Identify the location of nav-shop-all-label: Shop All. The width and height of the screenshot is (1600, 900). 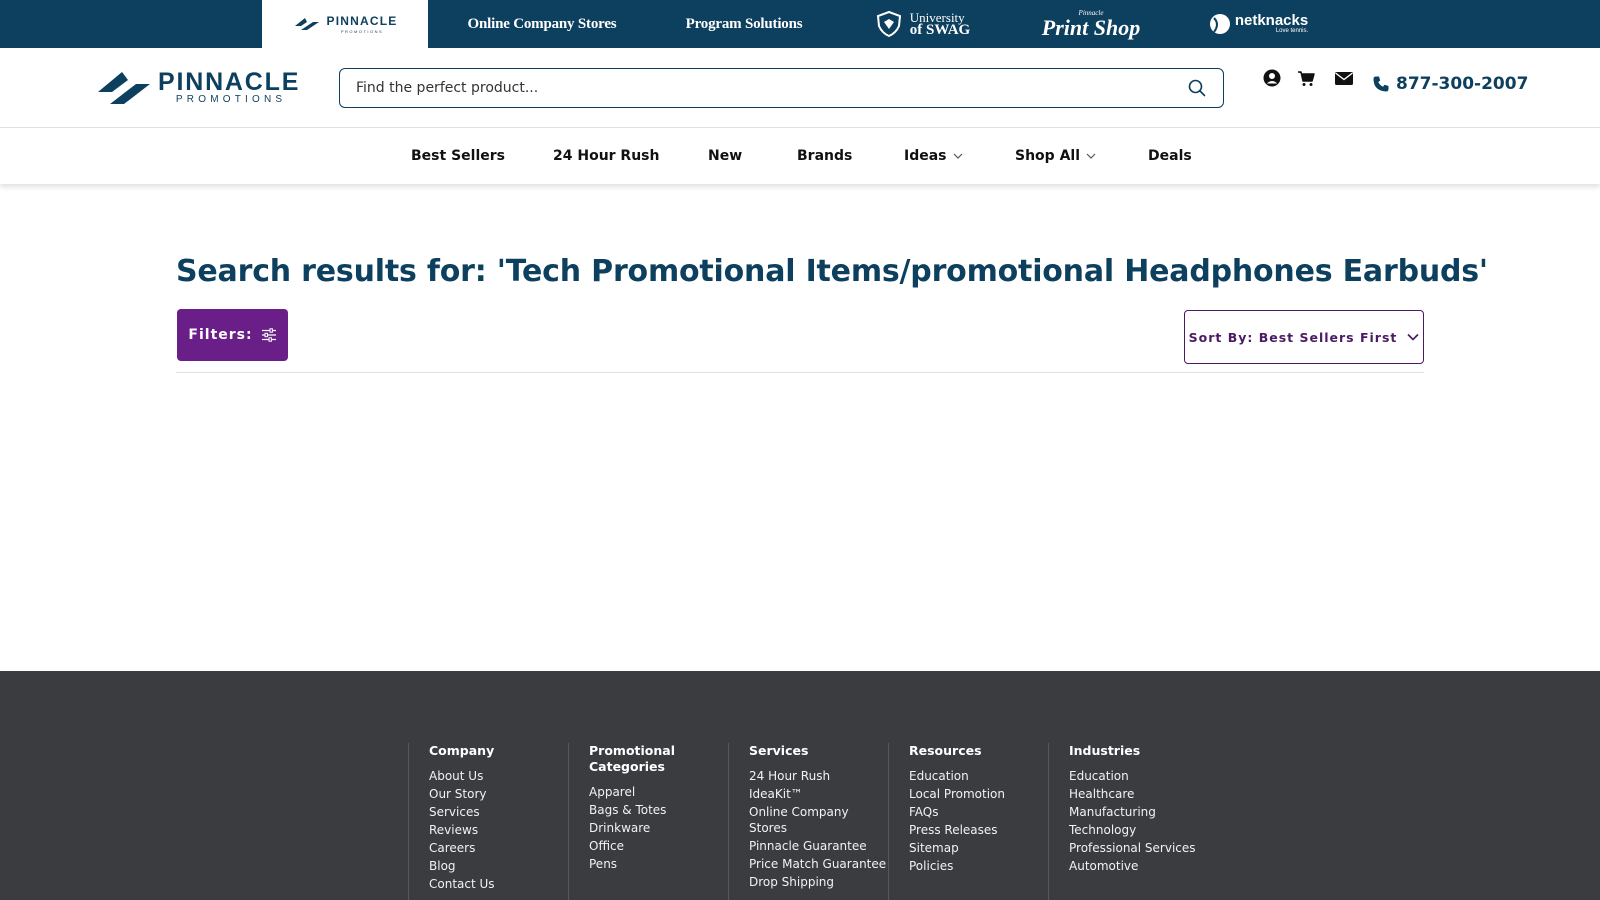
(1047, 156).